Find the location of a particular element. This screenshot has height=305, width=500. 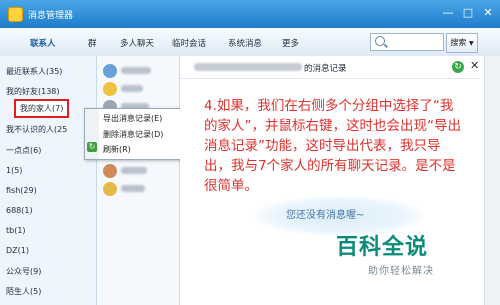

context-menu: 导出消息记录(E) 删除消息记录(D) ↻ 刷新(R) is located at coordinates (133, 134).